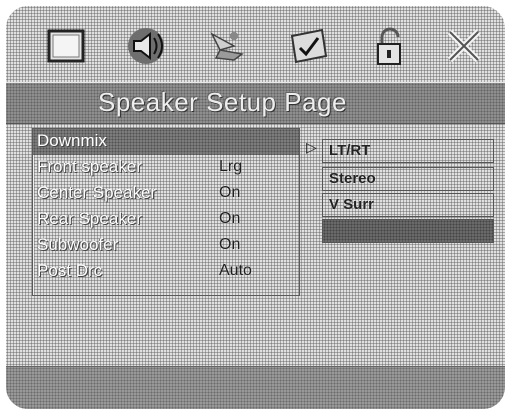 Image resolution: width=511 pixels, height=415 pixels. Describe the element at coordinates (166, 168) in the screenshot. I see `setting-row-front-speaker: Front speaker Lrg` at that location.